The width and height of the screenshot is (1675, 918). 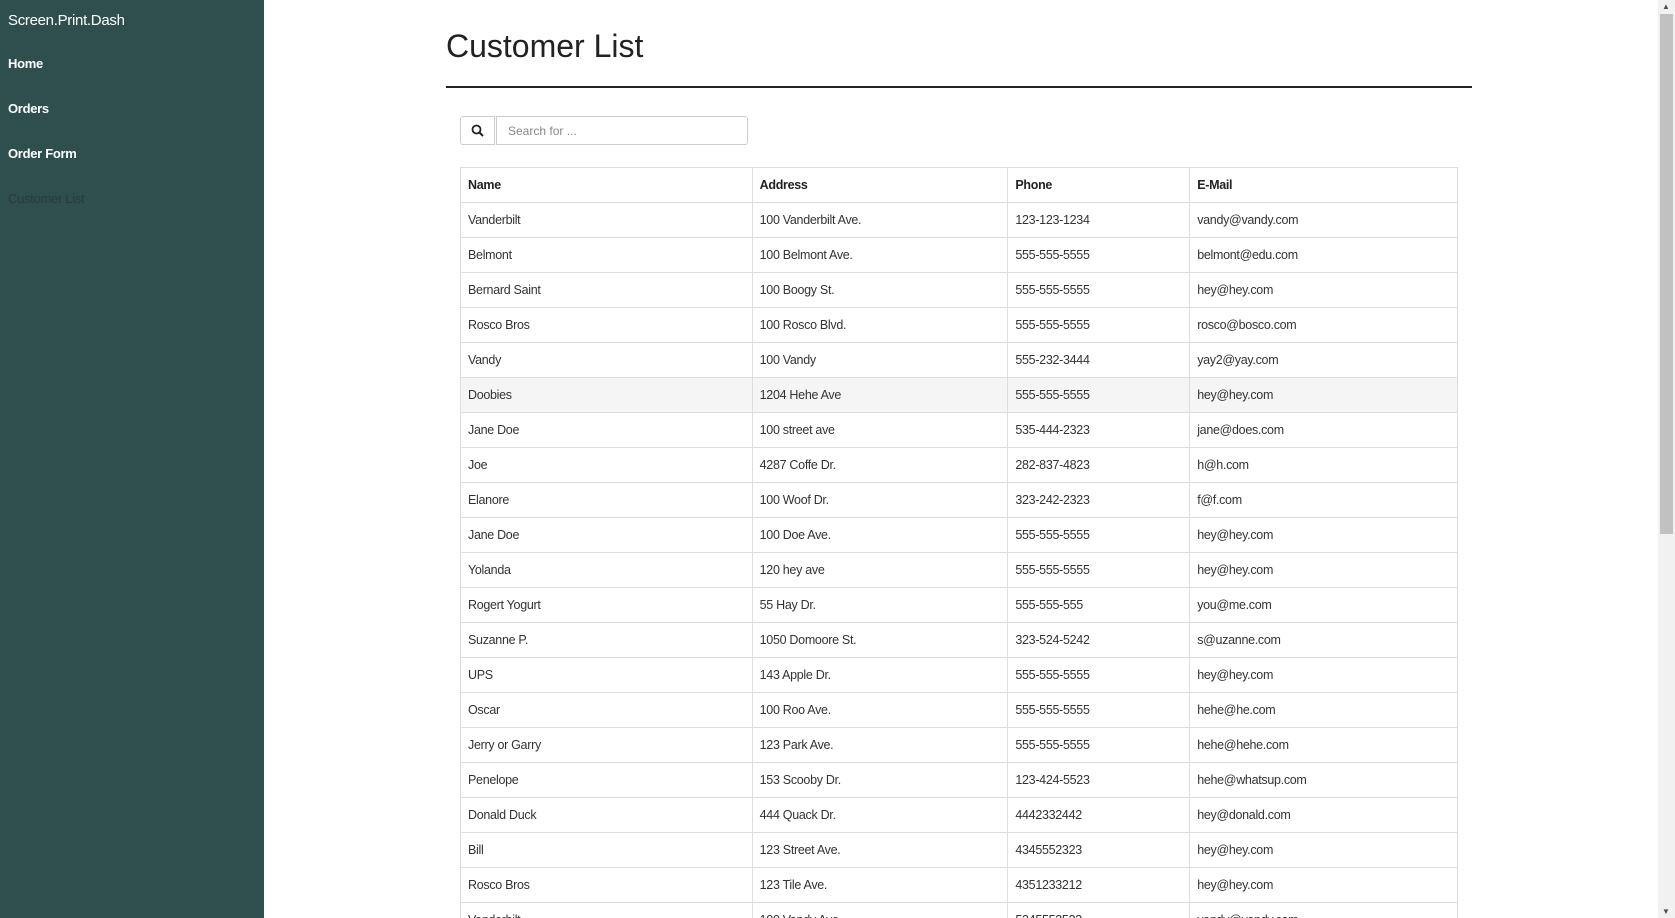 I want to click on search-button, so click(x=477, y=130).